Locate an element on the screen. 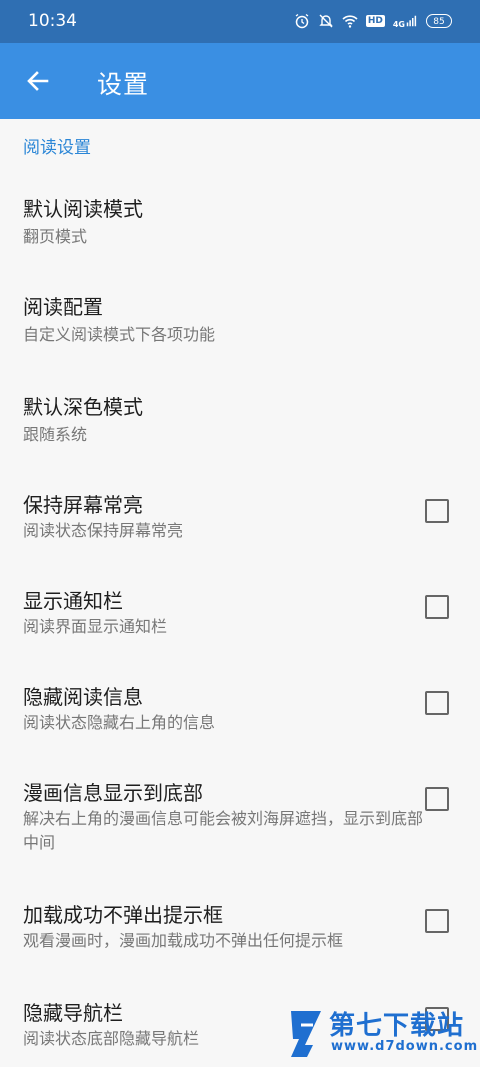 Image resolution: width=480 pixels, height=1067 pixels. pref-comic-info-bottom: 漫画信息显示到底部 解决右上角的漫画信息可能会被刘海屏遮挡，显示到底部中间 is located at coordinates (240, 822).